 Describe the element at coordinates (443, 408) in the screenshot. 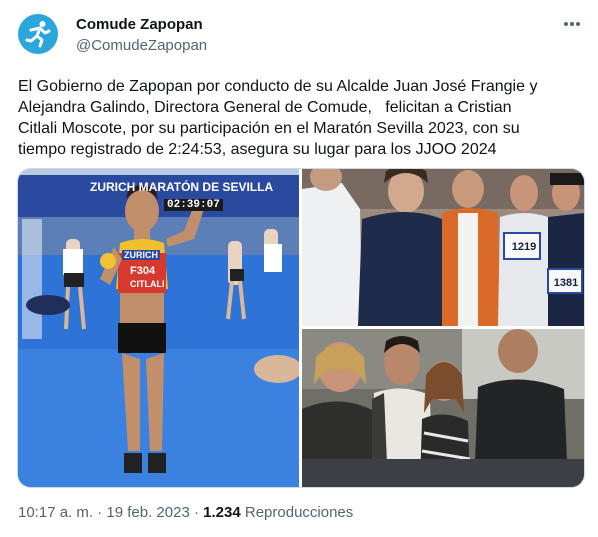

I see `photo-seated-group` at that location.